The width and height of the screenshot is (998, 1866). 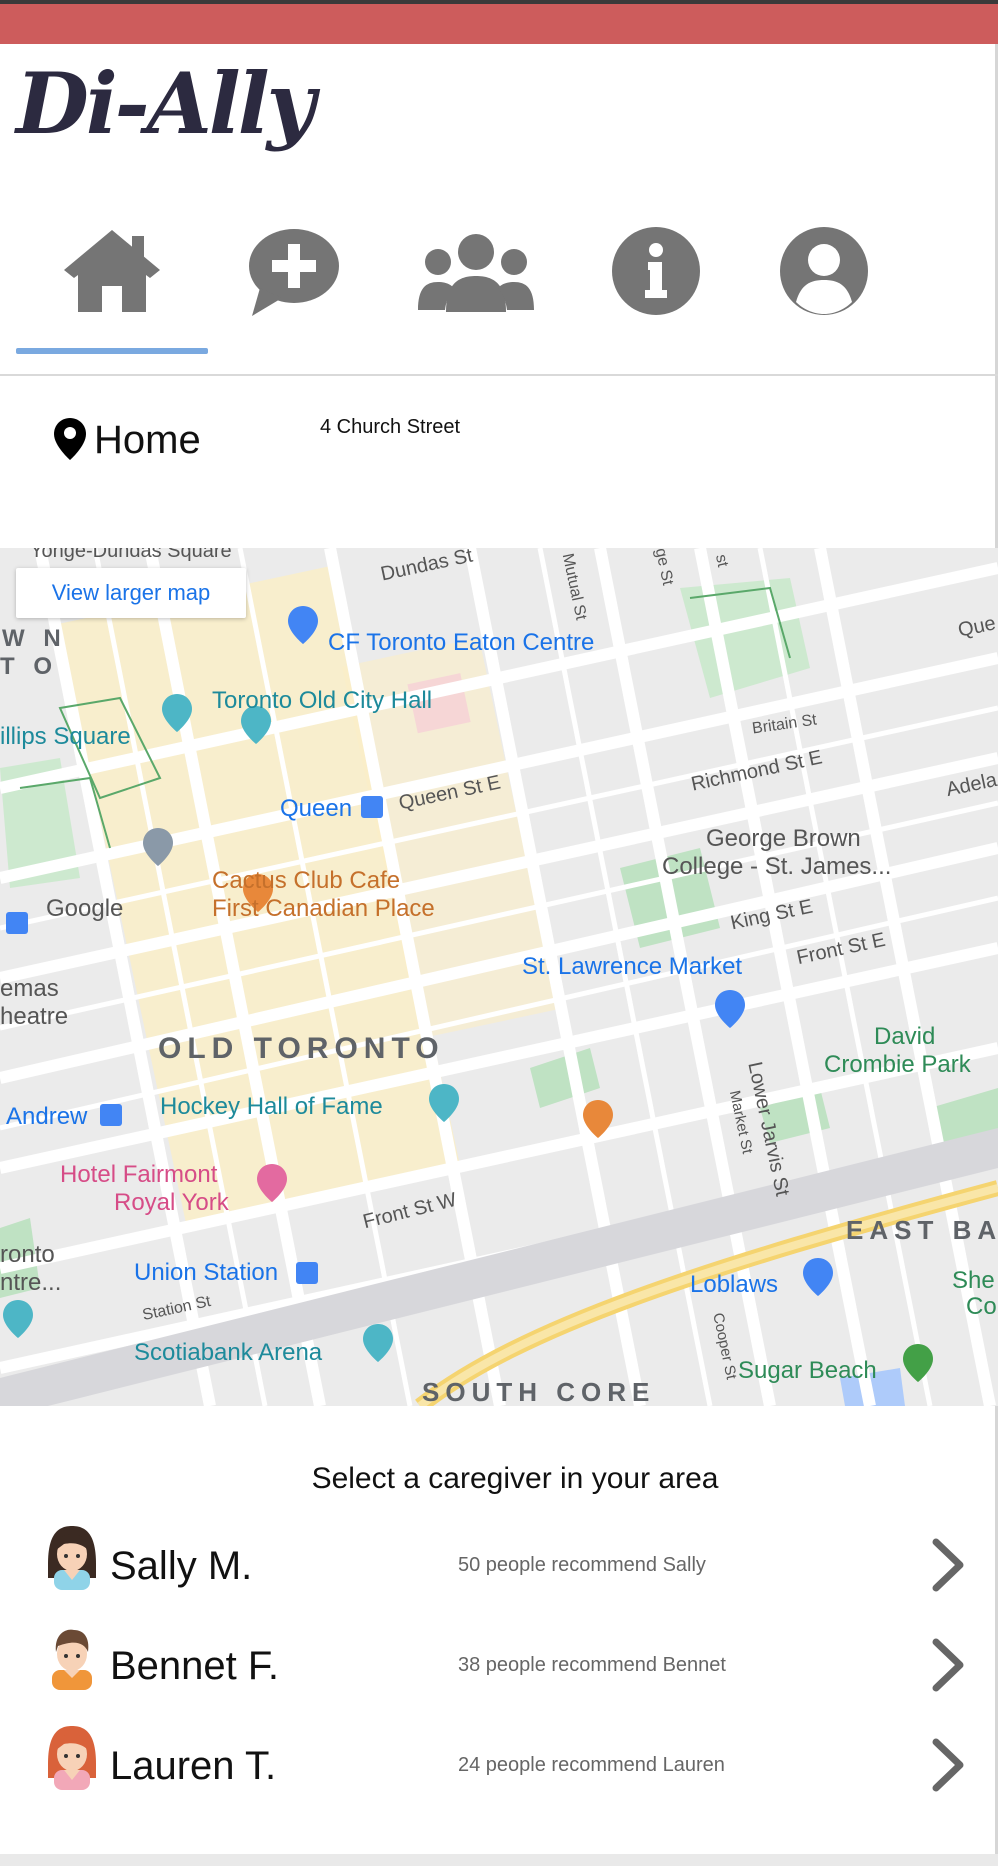 What do you see at coordinates (734, 1284) in the screenshot?
I see `map-label: Loblaws` at bounding box center [734, 1284].